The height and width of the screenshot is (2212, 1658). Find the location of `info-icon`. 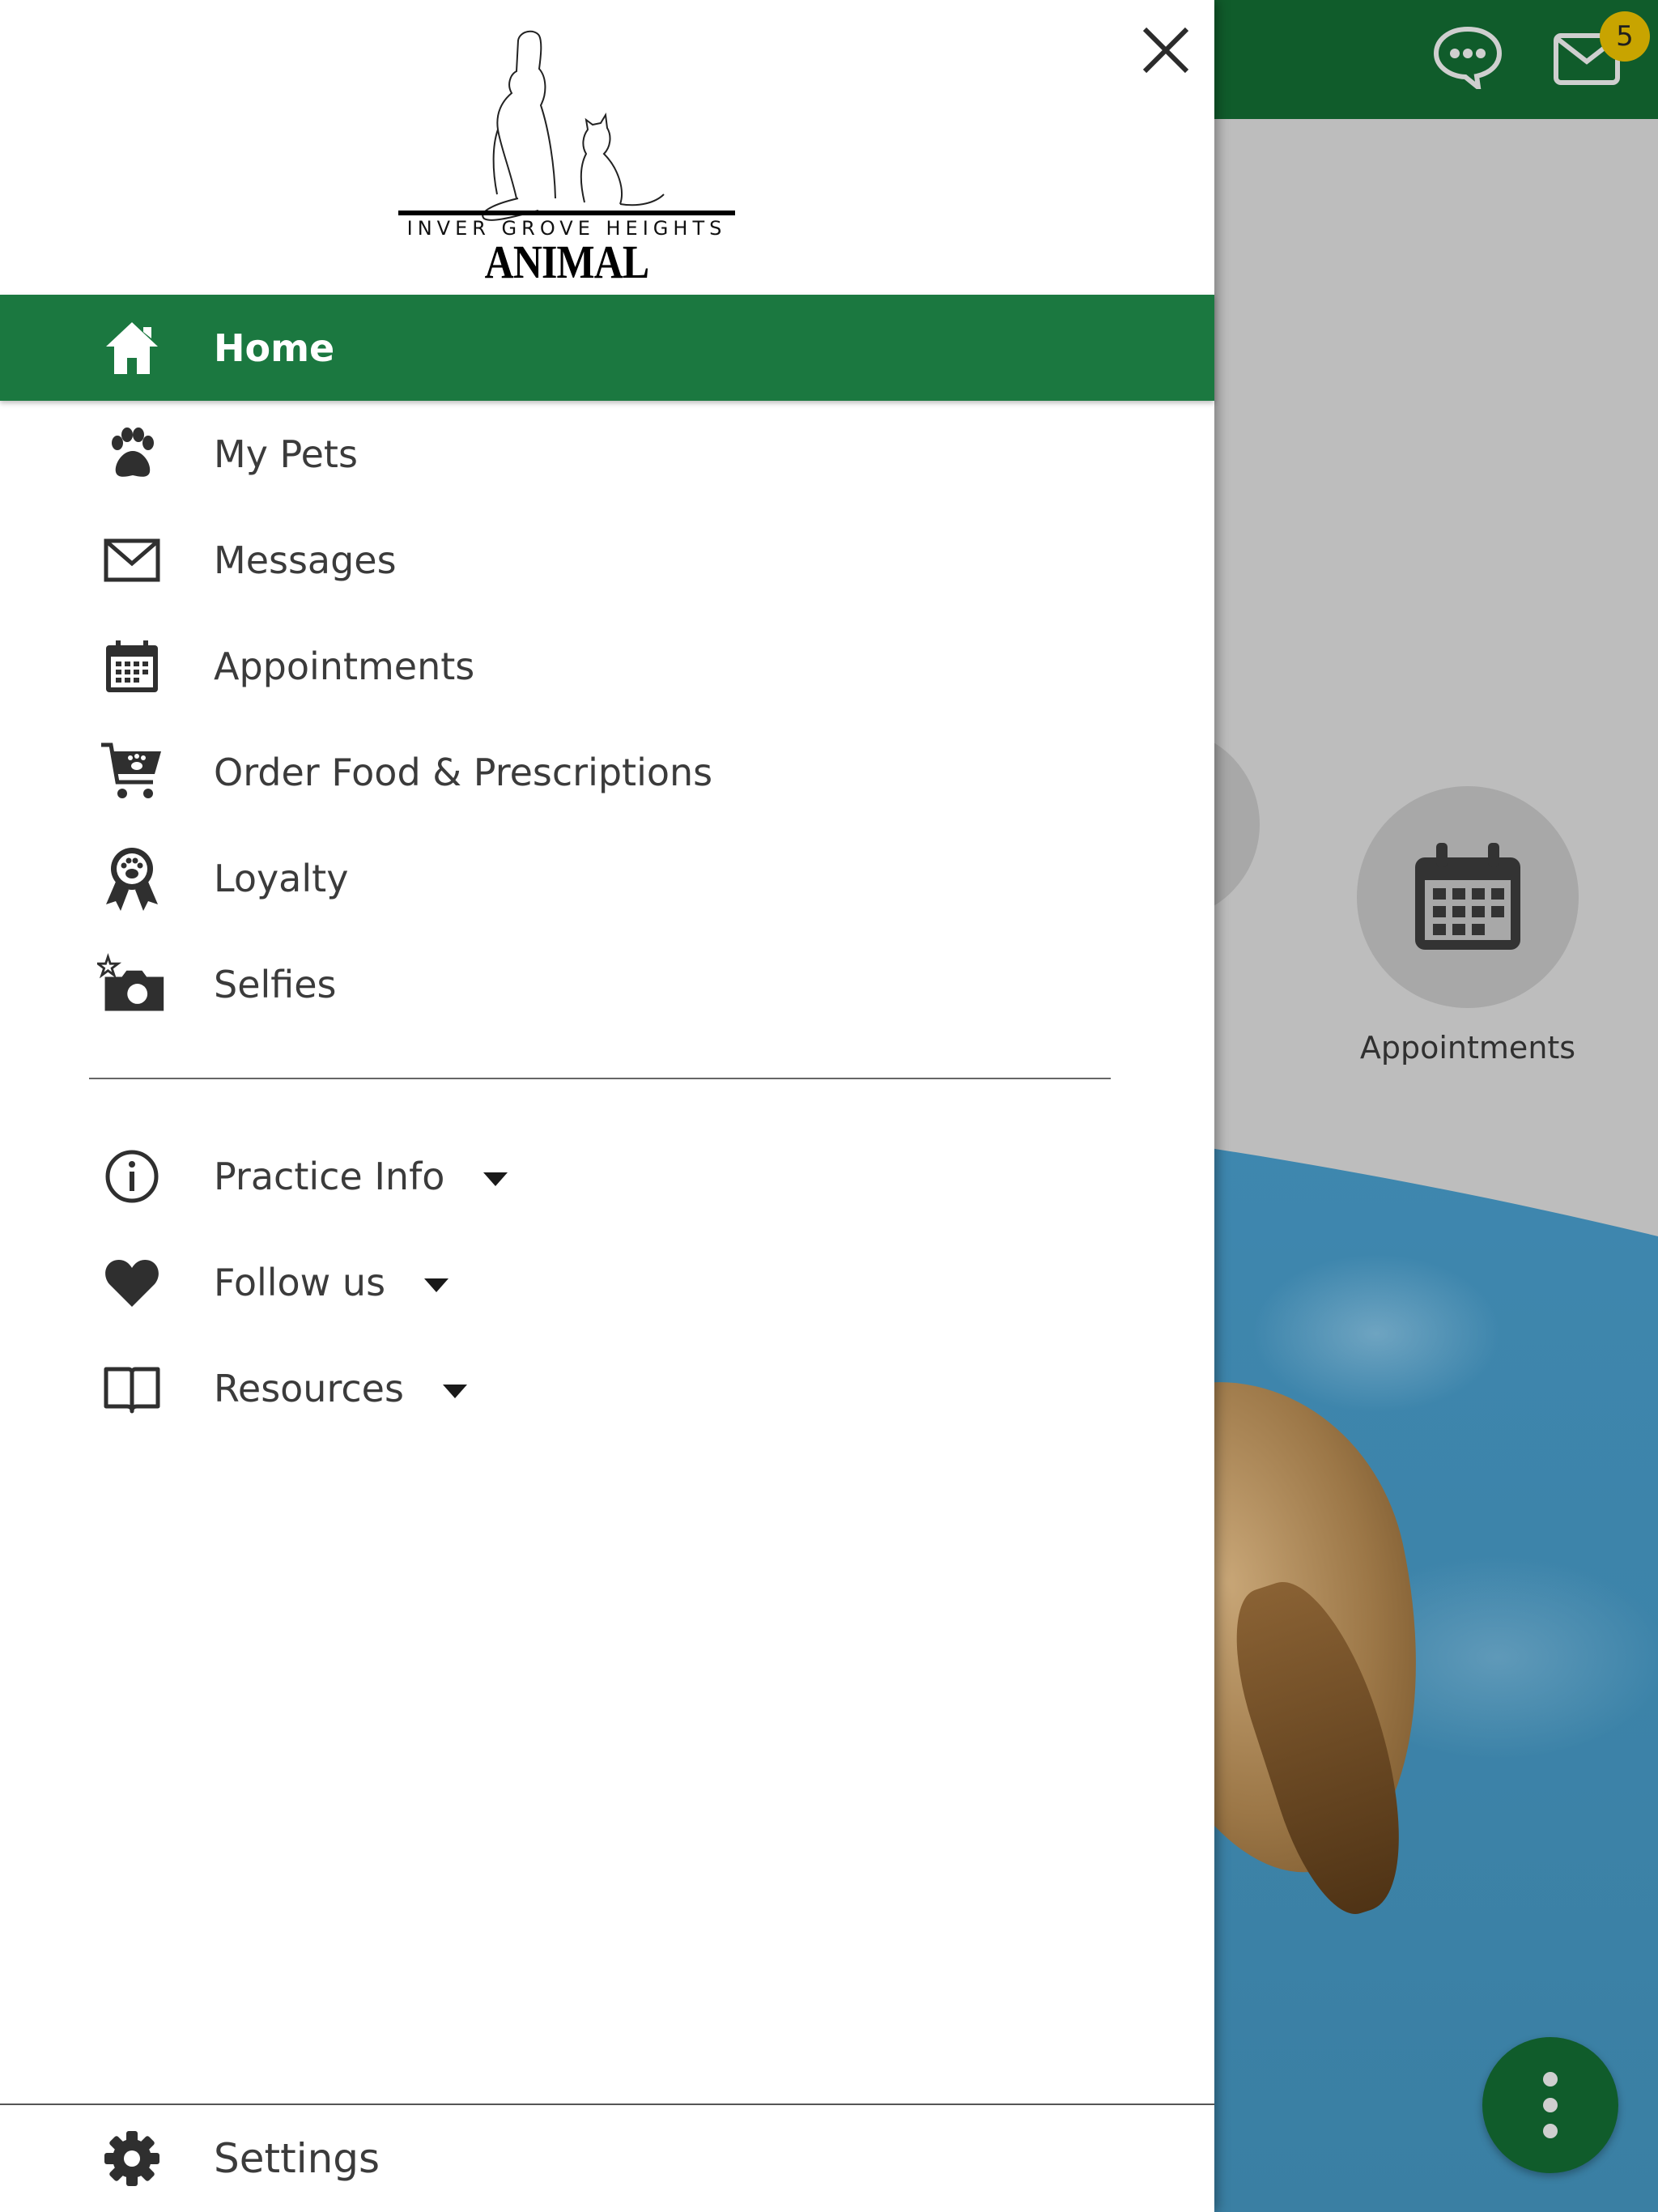

info-icon is located at coordinates (132, 1177).